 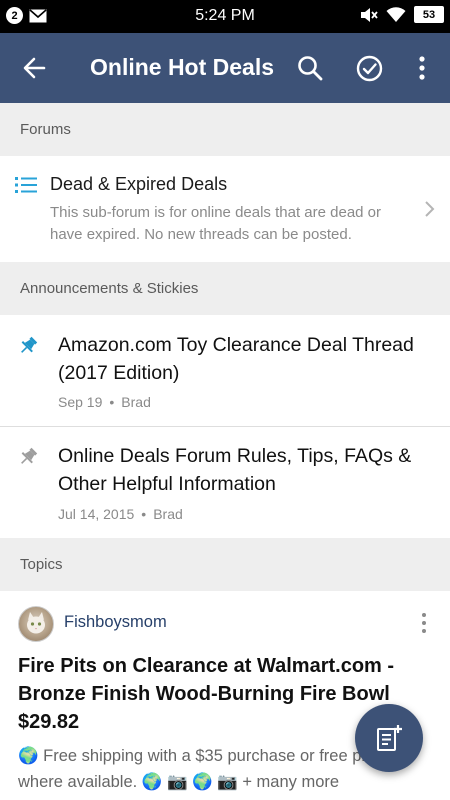 I want to click on topic-author: Fishboysmom, so click(x=115, y=622).